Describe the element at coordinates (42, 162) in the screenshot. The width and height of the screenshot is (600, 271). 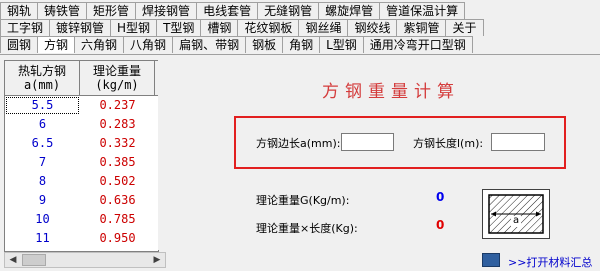
I see `size-cell: 7` at that location.